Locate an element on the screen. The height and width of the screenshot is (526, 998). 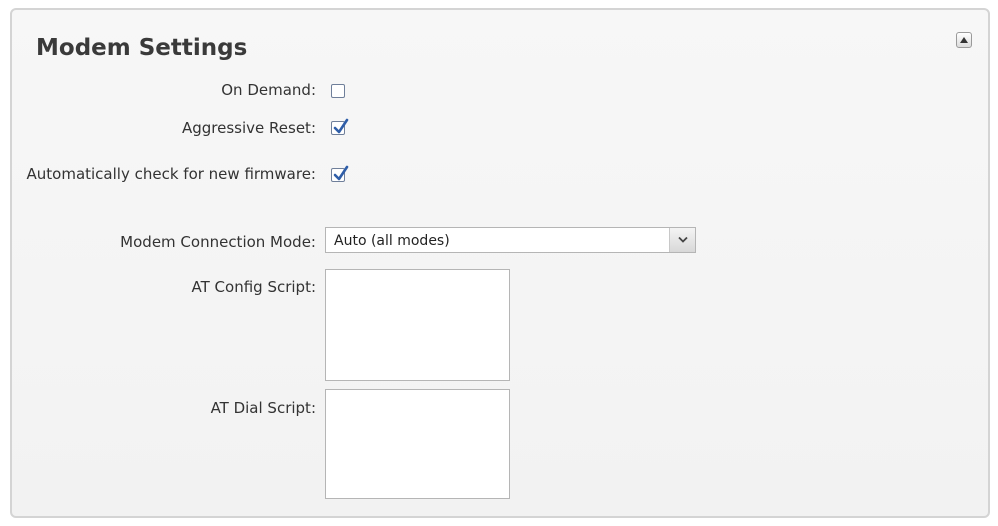
at-config-script-textarea is located at coordinates (417, 325).